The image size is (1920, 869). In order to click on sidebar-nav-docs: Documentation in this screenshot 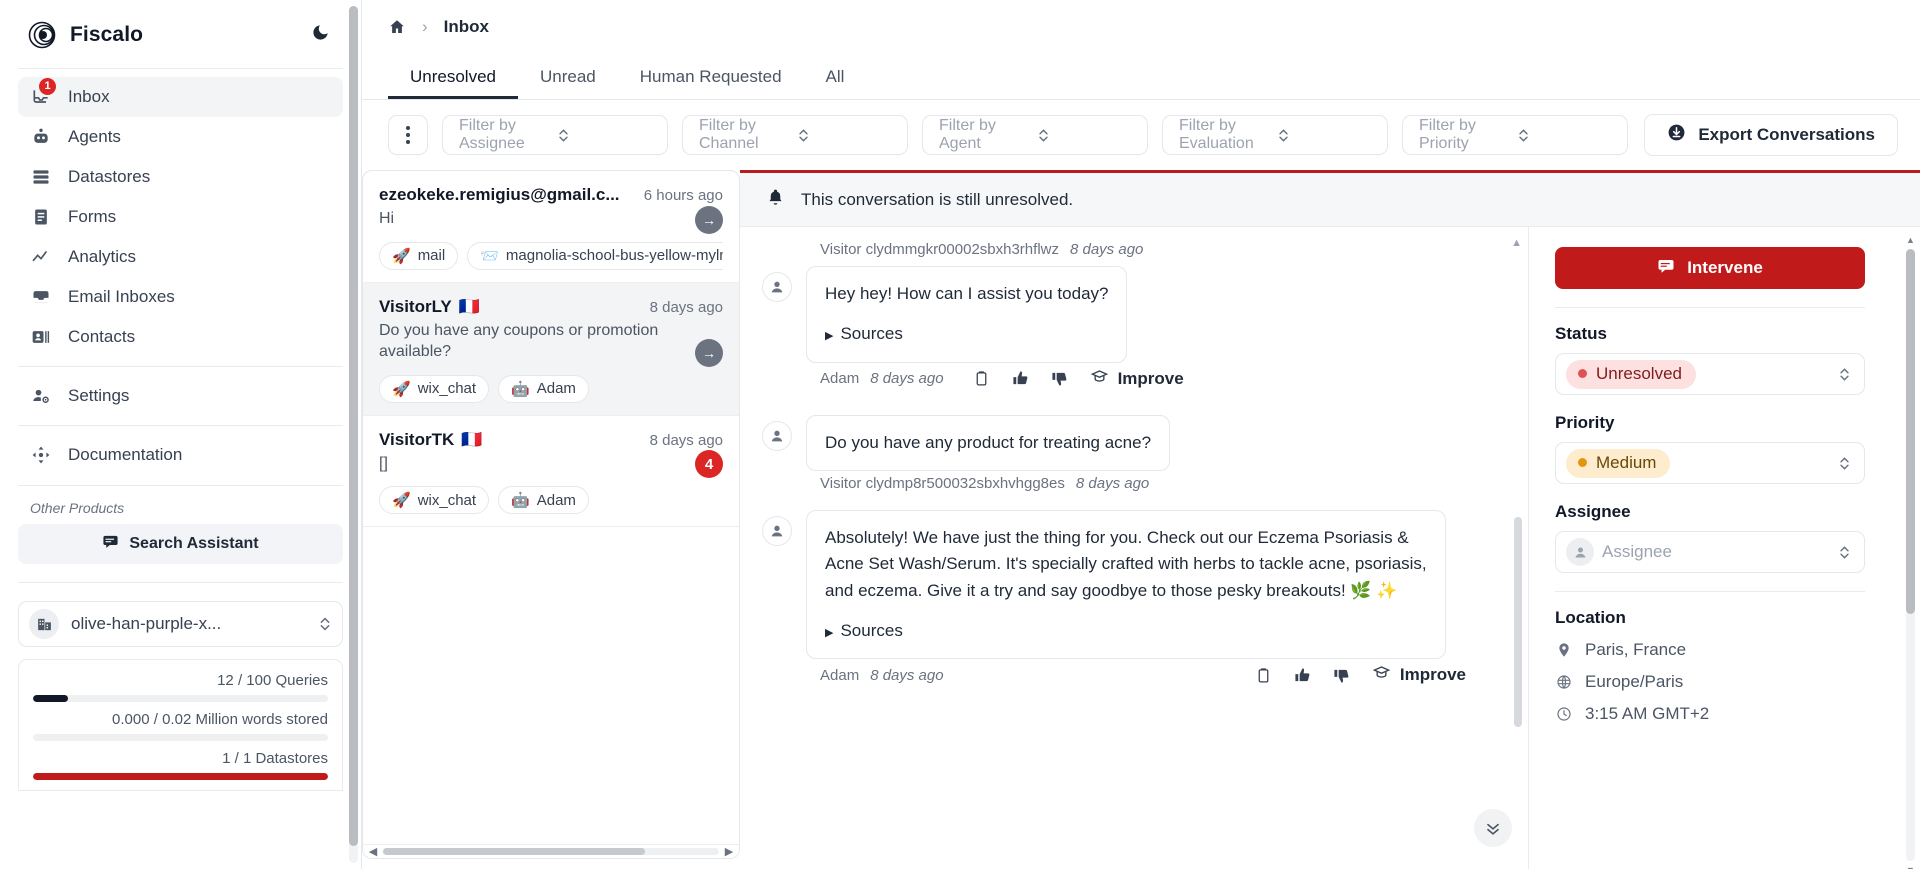, I will do `click(180, 450)`.